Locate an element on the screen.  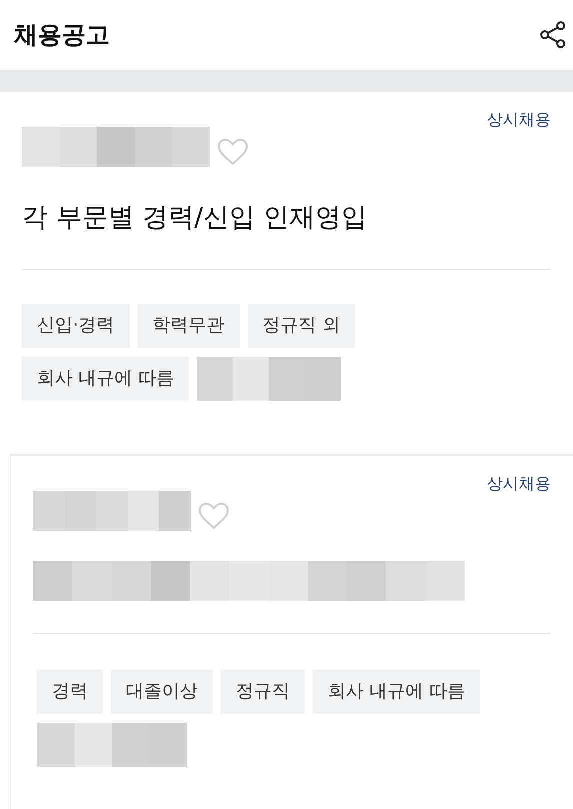
tag: 신입·경력 is located at coordinates (76, 326).